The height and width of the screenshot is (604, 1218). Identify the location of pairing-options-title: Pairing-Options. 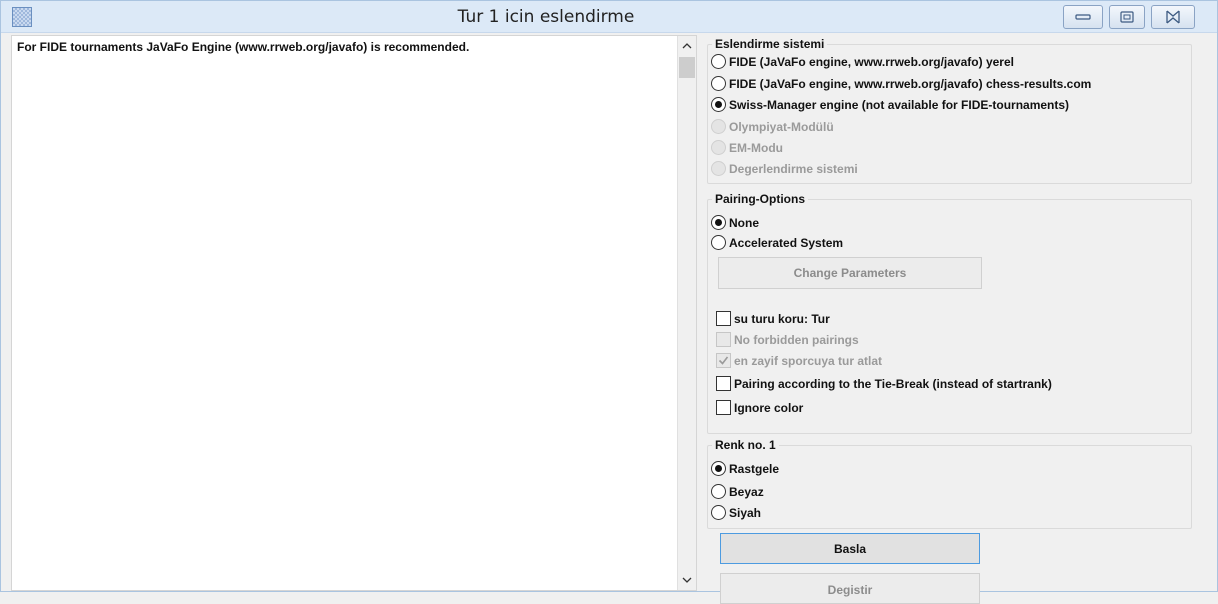
(760, 199).